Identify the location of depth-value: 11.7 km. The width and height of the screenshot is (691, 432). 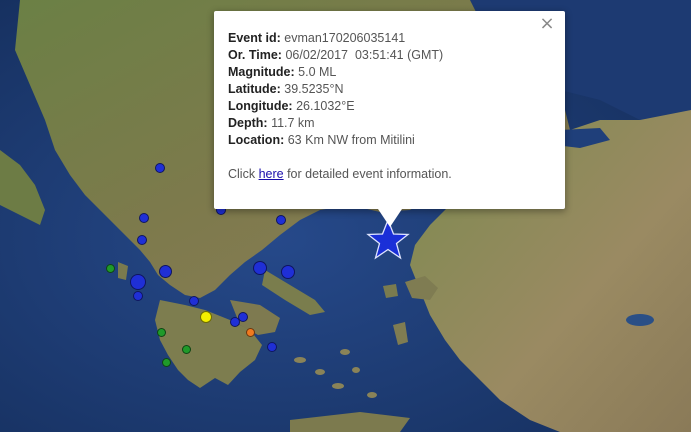
(293, 123).